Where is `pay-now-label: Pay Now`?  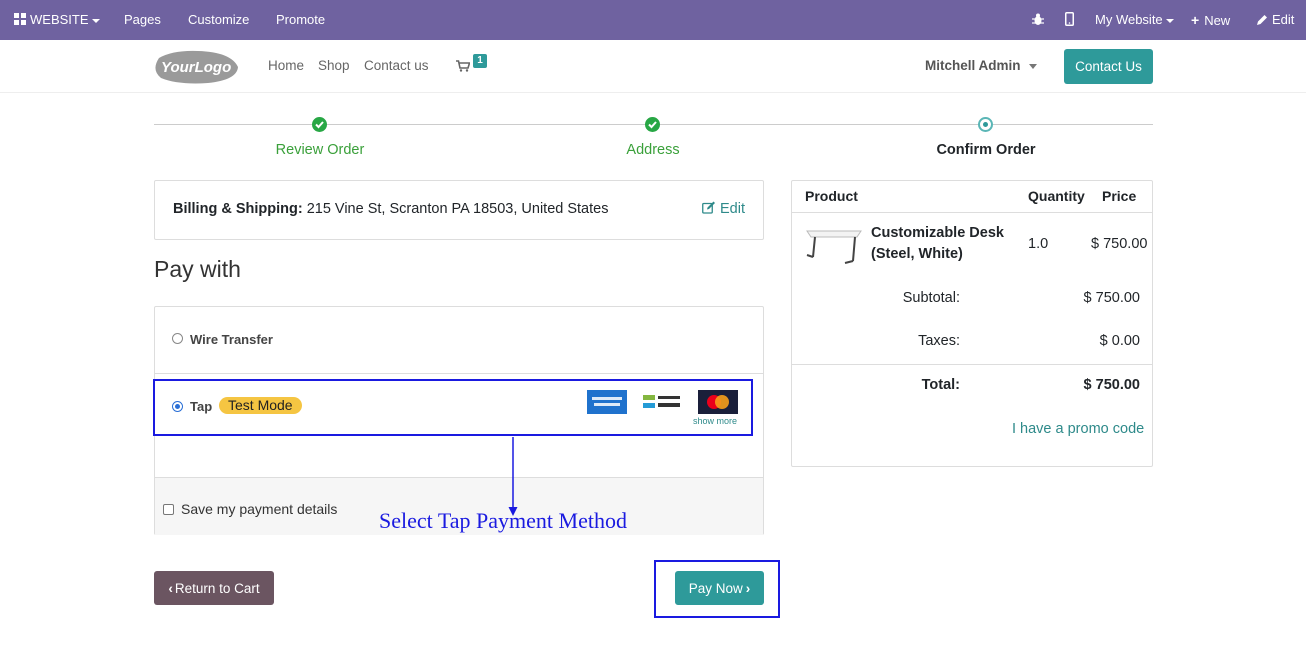
pay-now-label: Pay Now is located at coordinates (715, 588).